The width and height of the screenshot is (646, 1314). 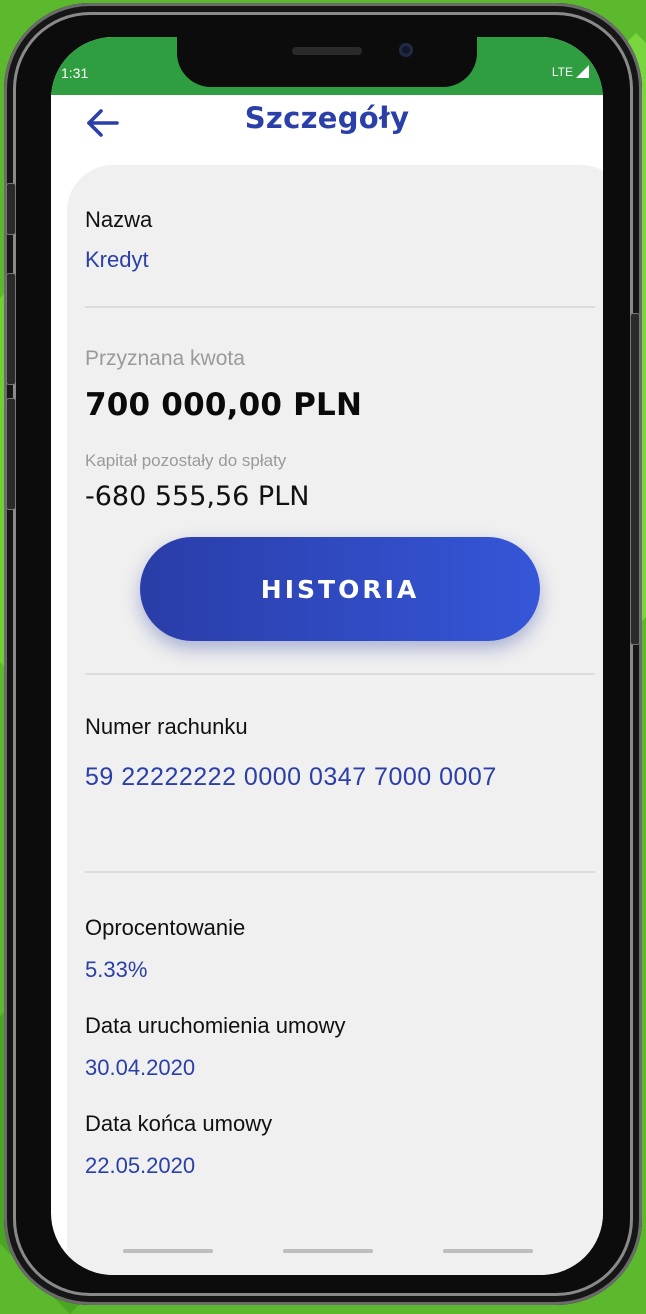 What do you see at coordinates (11, 329) in the screenshot?
I see `phone-volume-up-button` at bounding box center [11, 329].